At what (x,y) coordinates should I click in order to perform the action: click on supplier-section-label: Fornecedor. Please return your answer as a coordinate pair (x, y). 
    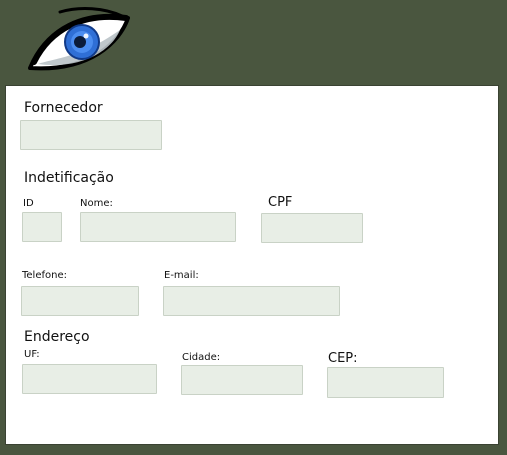
    Looking at the image, I should click on (63, 108).